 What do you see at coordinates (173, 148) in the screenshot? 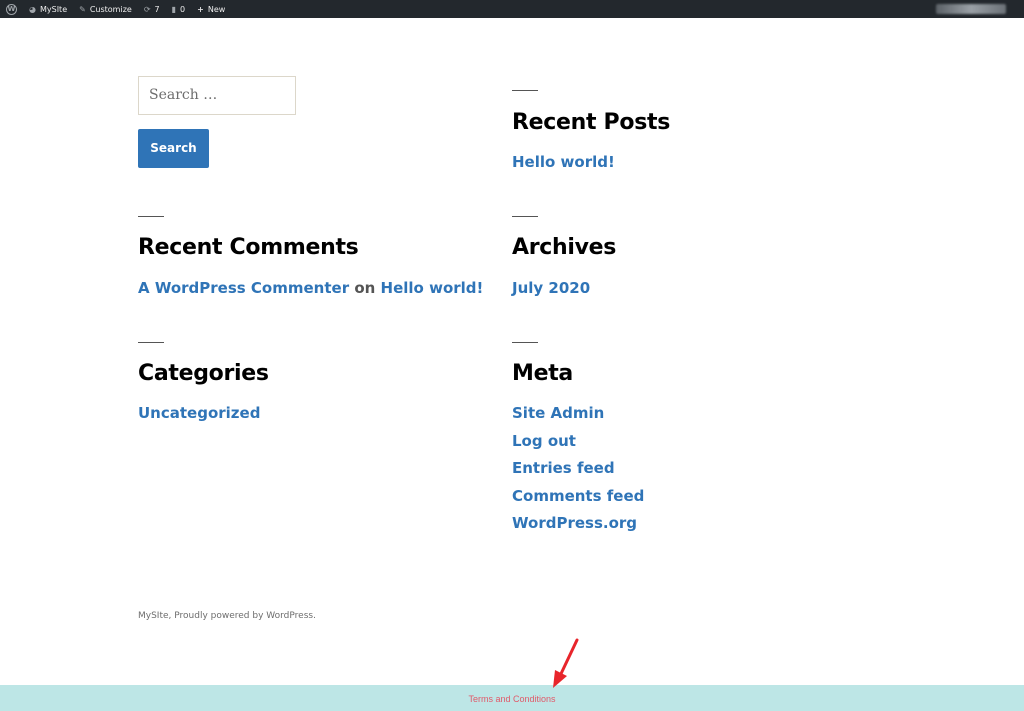
I see `search-button: Search` at bounding box center [173, 148].